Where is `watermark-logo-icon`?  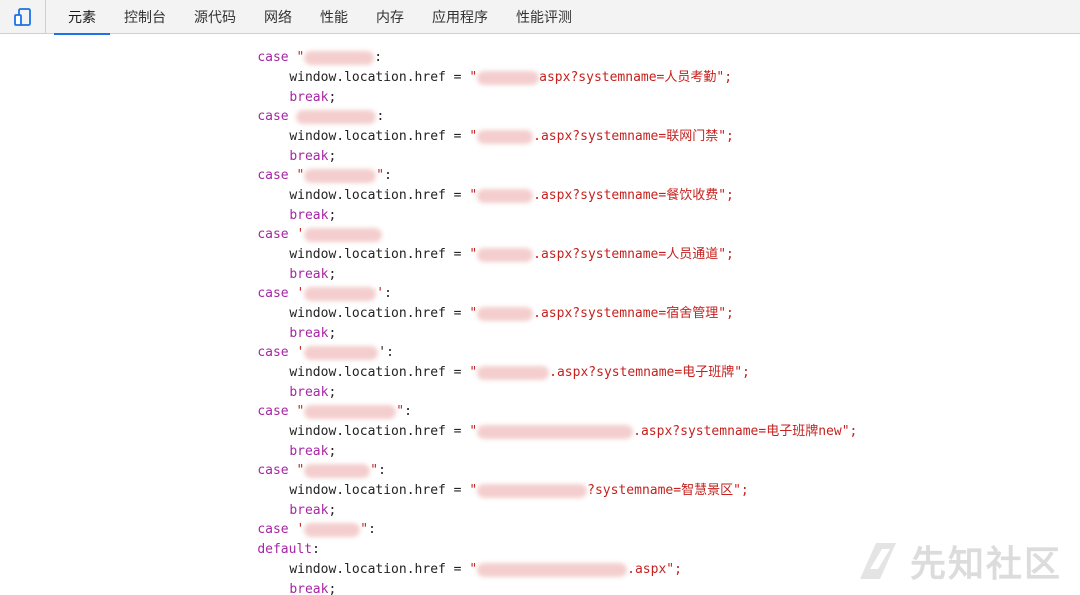
watermark-logo-icon is located at coordinates (877, 561).